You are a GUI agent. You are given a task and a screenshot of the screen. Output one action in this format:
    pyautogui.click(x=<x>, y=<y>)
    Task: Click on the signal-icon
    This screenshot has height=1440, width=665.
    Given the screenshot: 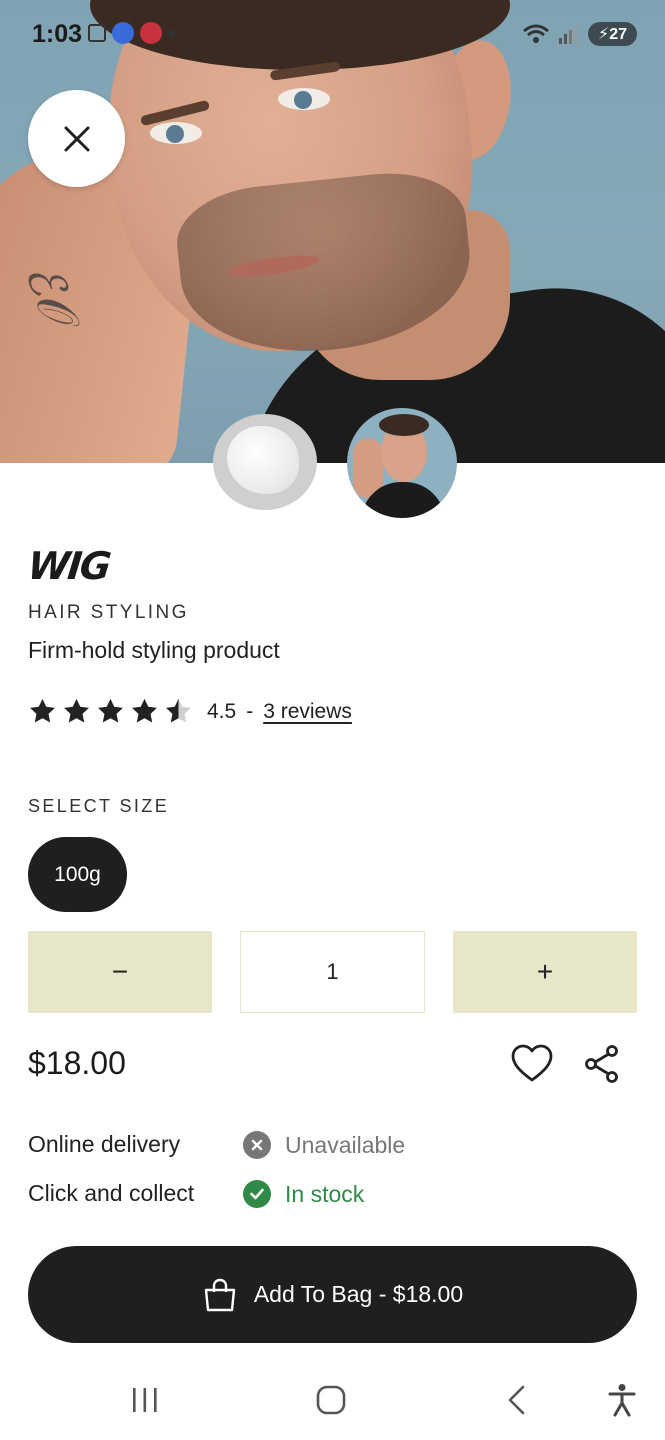 What is the action you would take?
    pyautogui.click(x=567, y=35)
    